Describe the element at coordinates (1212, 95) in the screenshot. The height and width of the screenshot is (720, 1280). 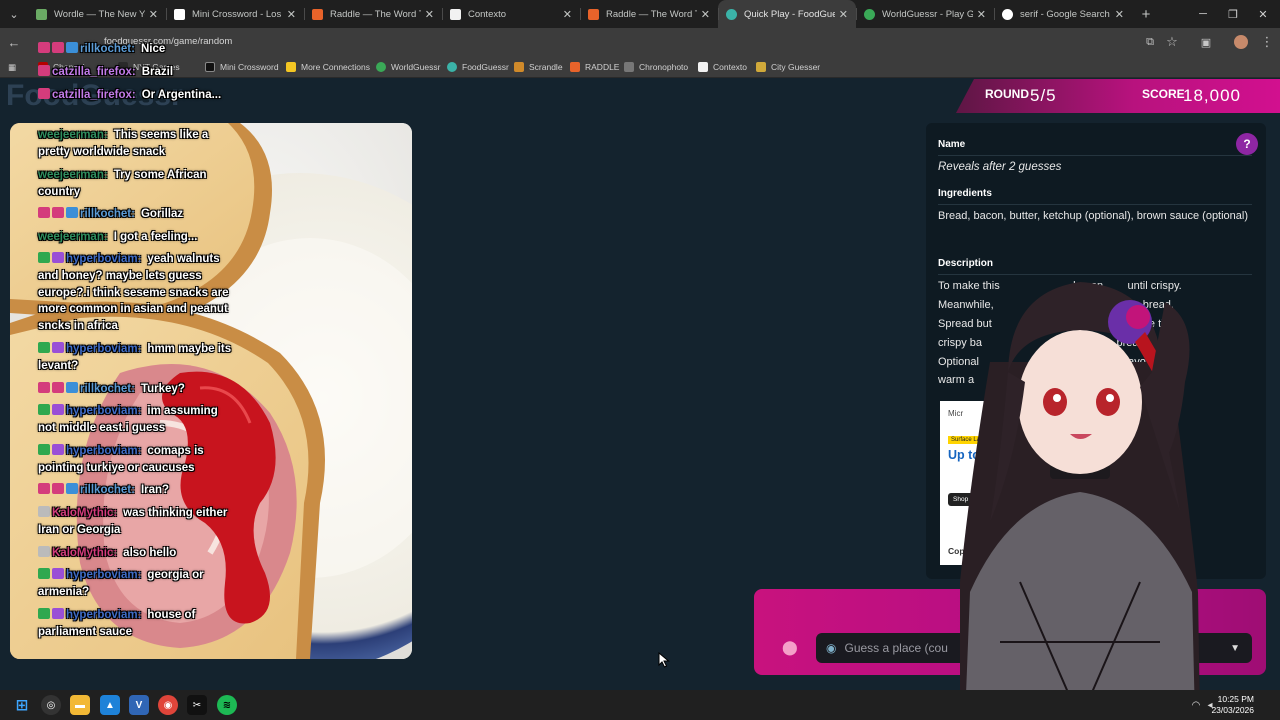
I see `score-value: 18,000` at that location.